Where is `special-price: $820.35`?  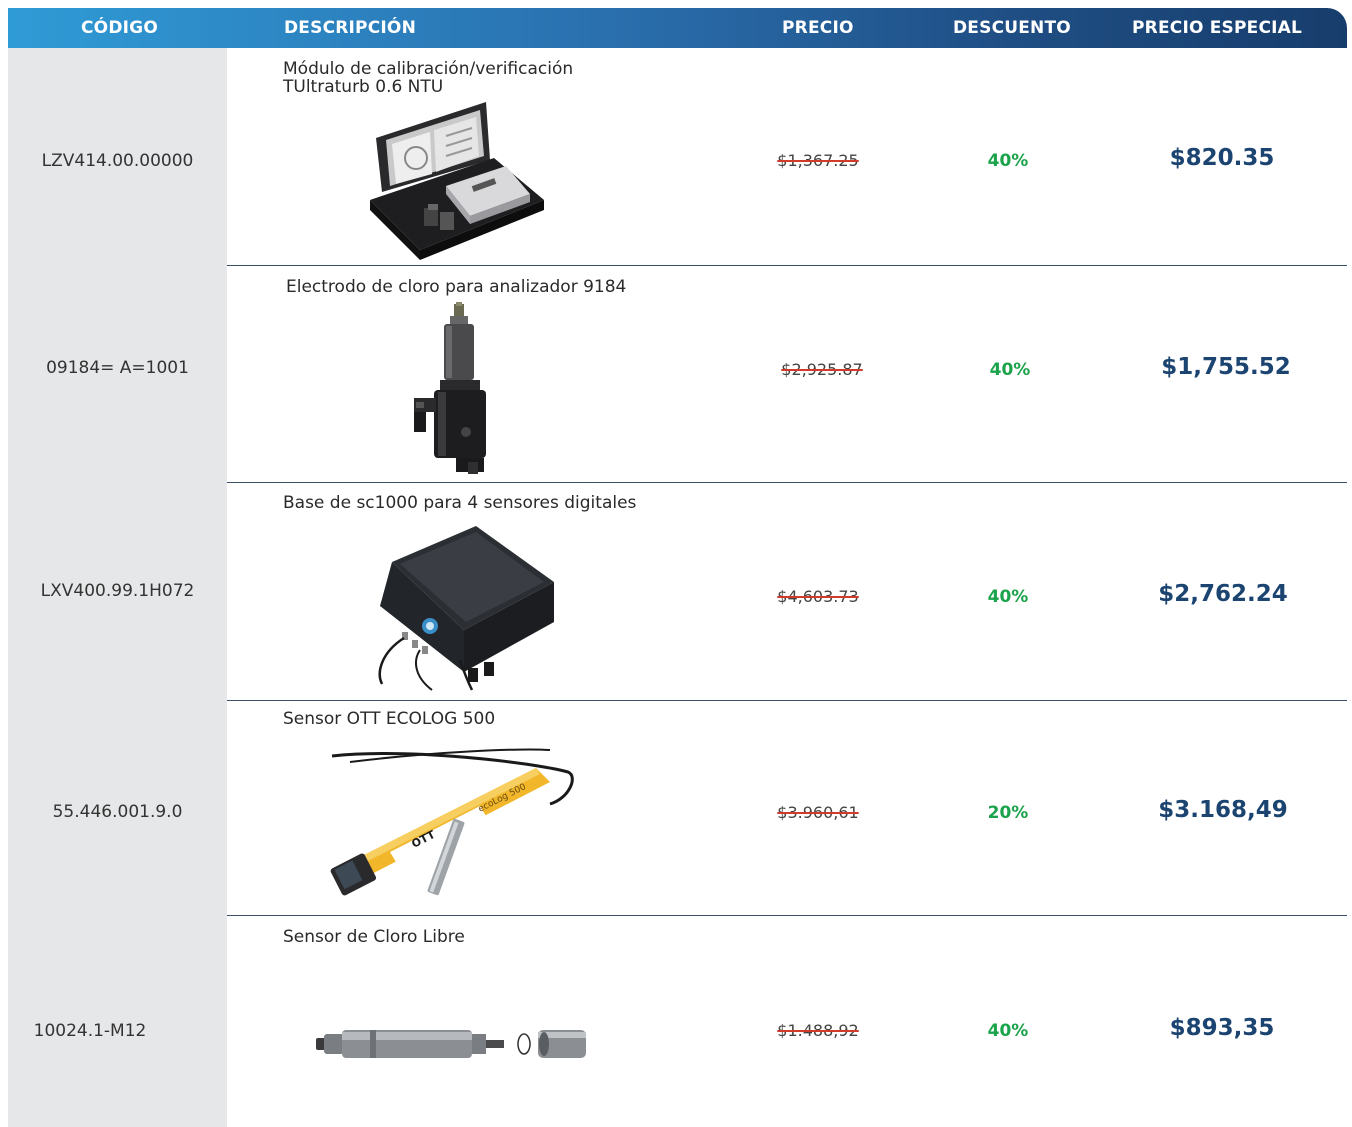
special-price: $820.35 is located at coordinates (1222, 158).